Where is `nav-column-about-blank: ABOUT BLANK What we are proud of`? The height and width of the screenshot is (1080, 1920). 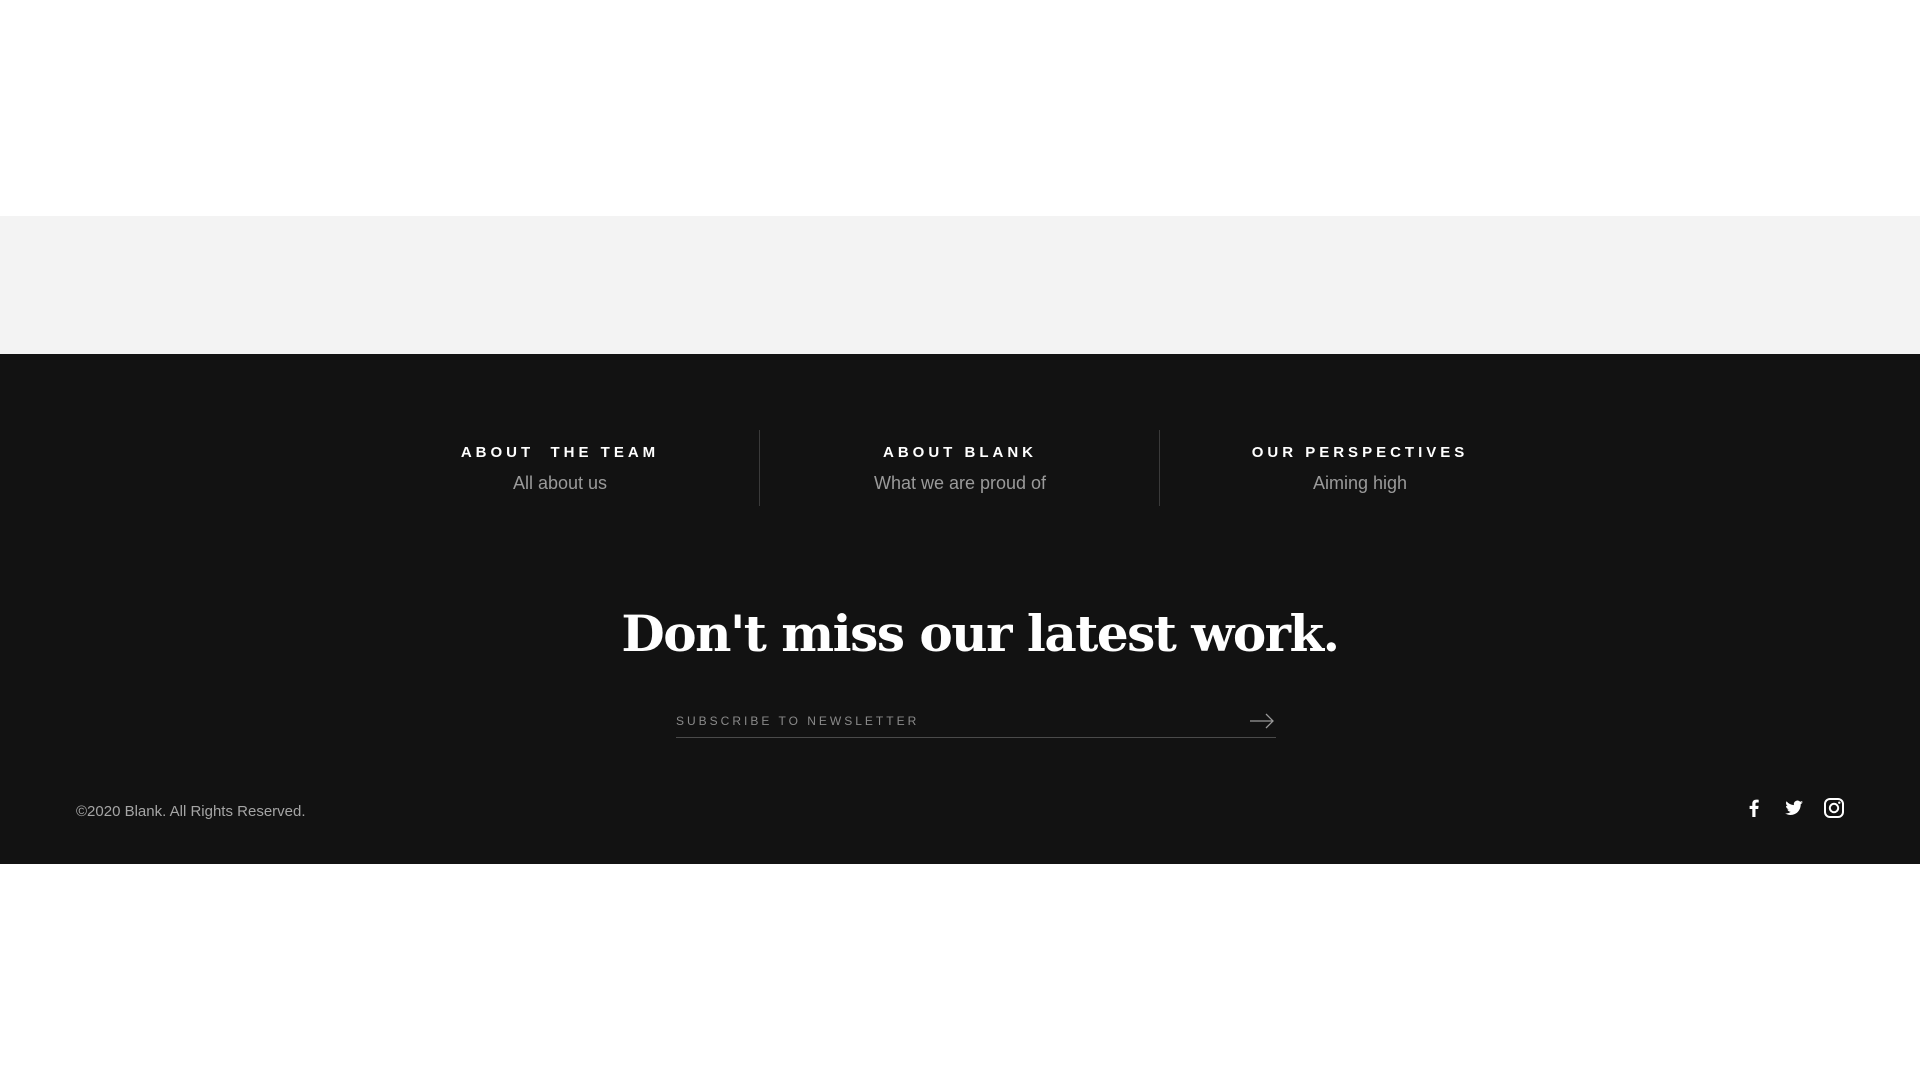 nav-column-about-blank: ABOUT BLANK What we are proud of is located at coordinates (960, 468).